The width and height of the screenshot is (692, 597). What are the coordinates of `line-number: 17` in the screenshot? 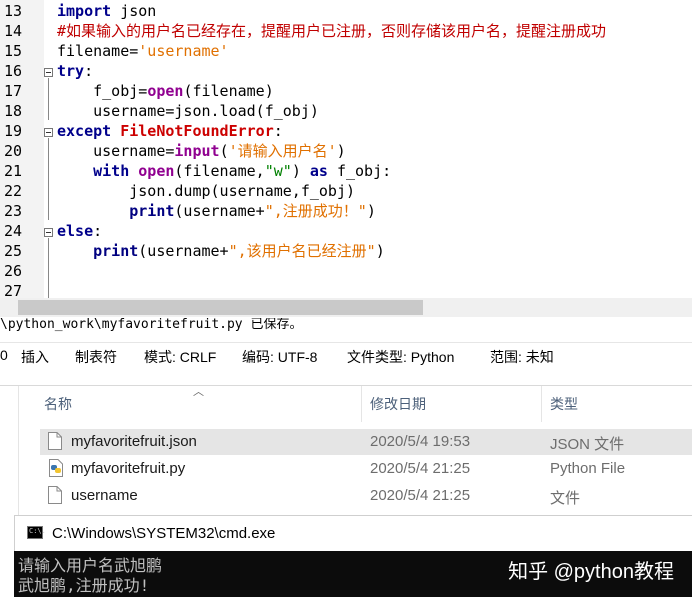 It's located at (13, 91).